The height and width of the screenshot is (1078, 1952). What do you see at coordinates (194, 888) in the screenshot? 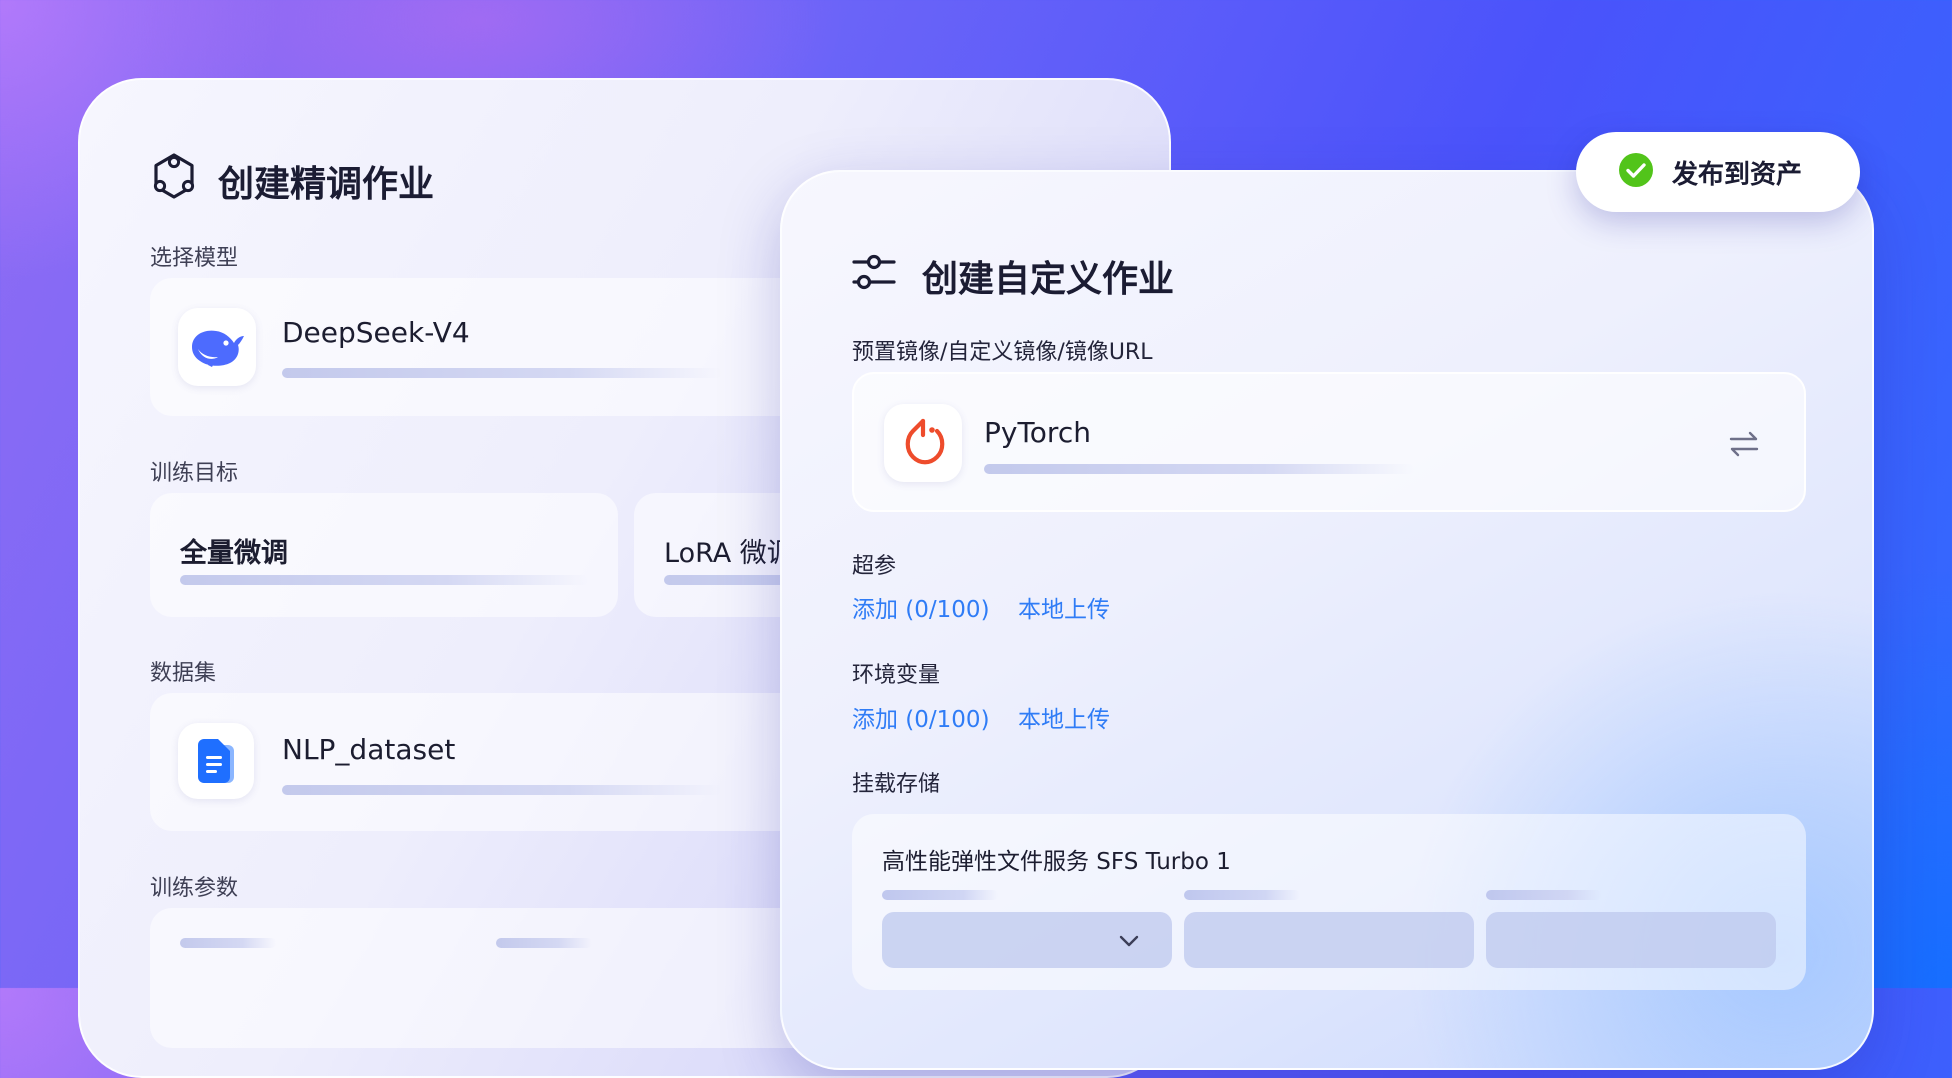
I see `params-section-label: 训练参数` at bounding box center [194, 888].